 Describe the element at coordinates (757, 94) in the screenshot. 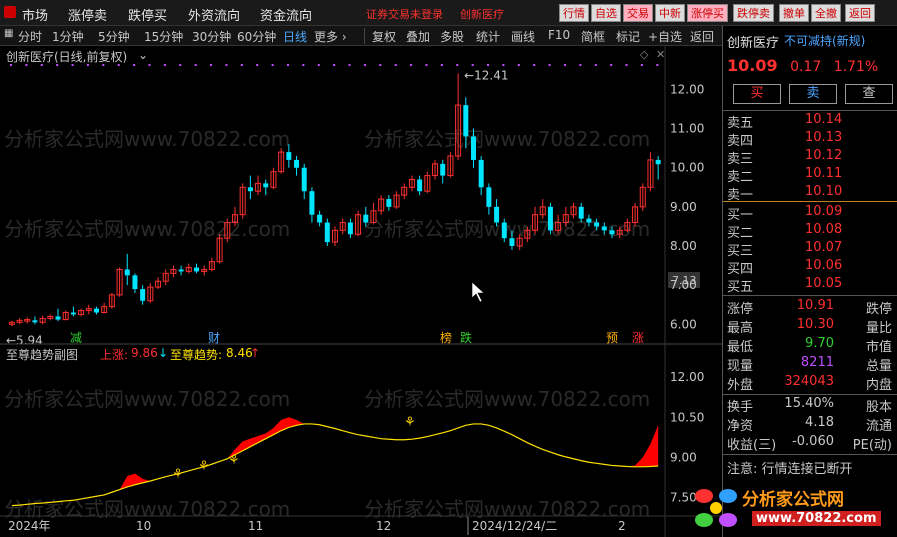

I see `buy-button: 买` at that location.